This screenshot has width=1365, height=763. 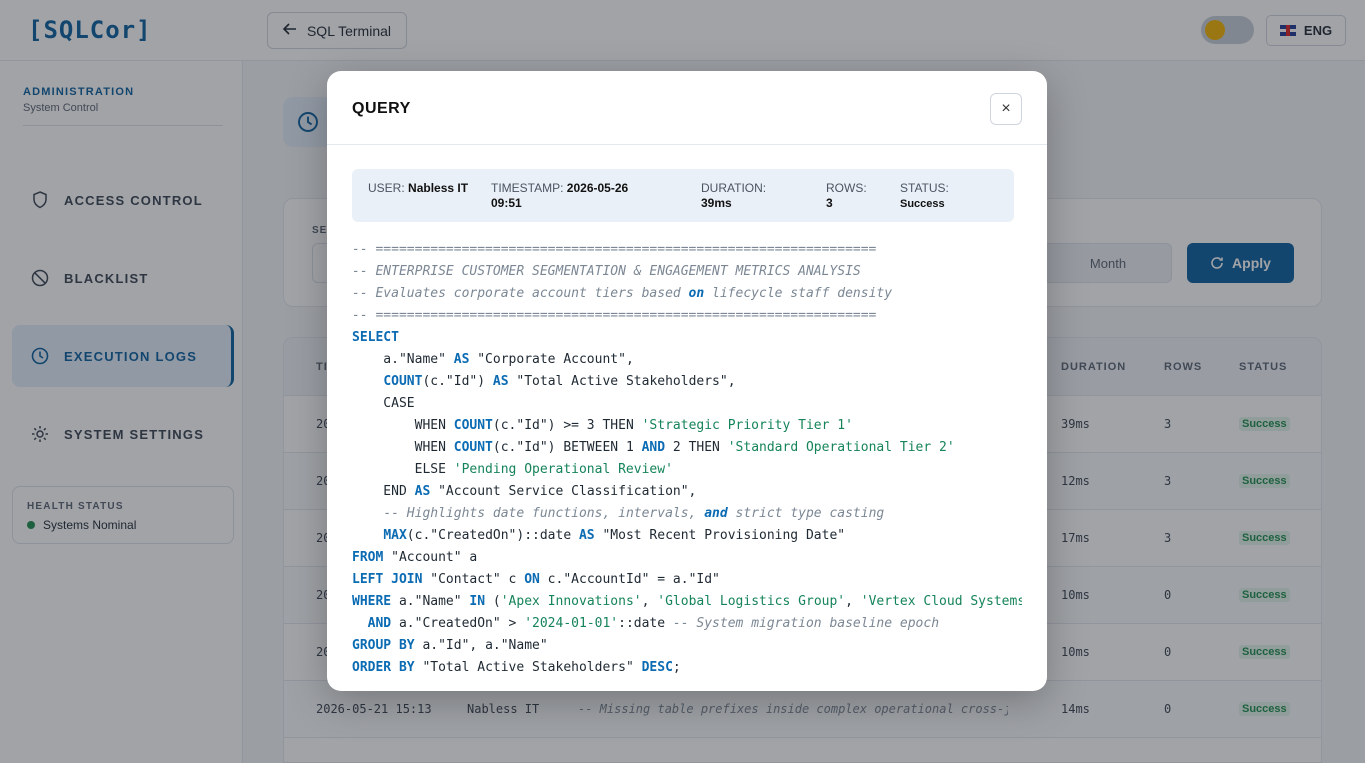 I want to click on sql-line: SELECT, so click(x=375, y=337).